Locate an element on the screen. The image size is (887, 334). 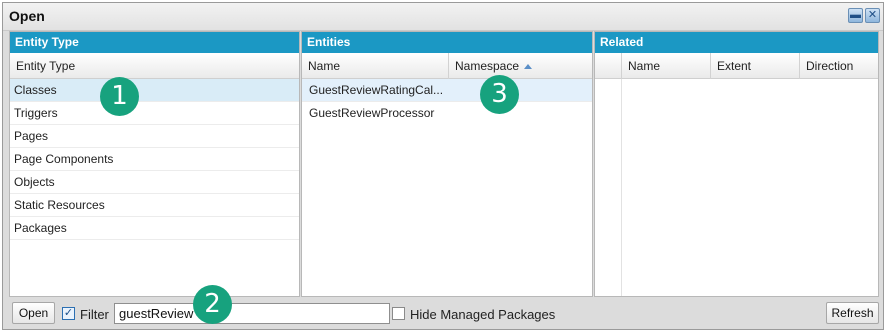
annotation-badge-2: 2 is located at coordinates (212, 304).